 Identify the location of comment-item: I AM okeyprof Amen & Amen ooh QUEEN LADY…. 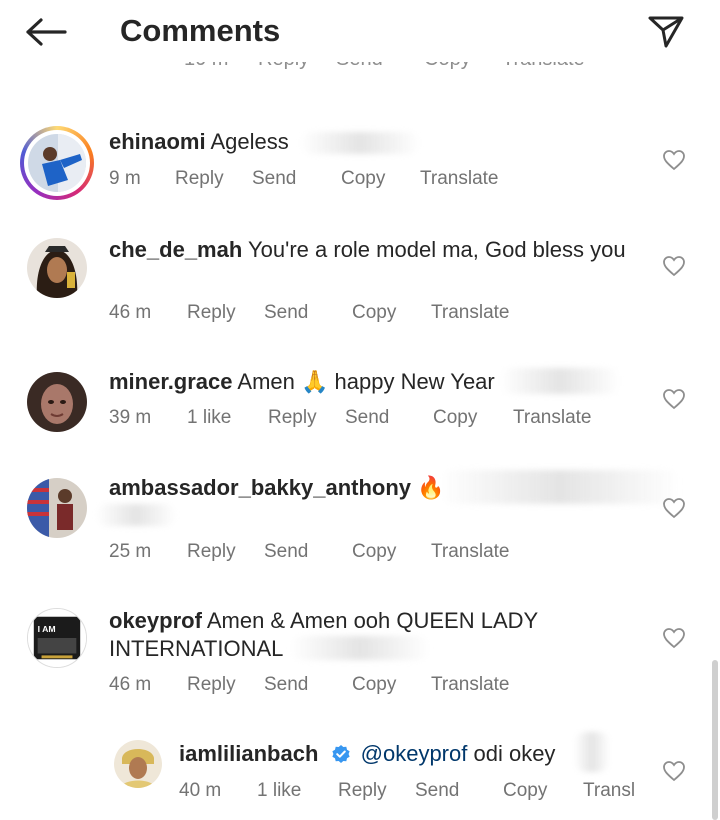
(360, 655).